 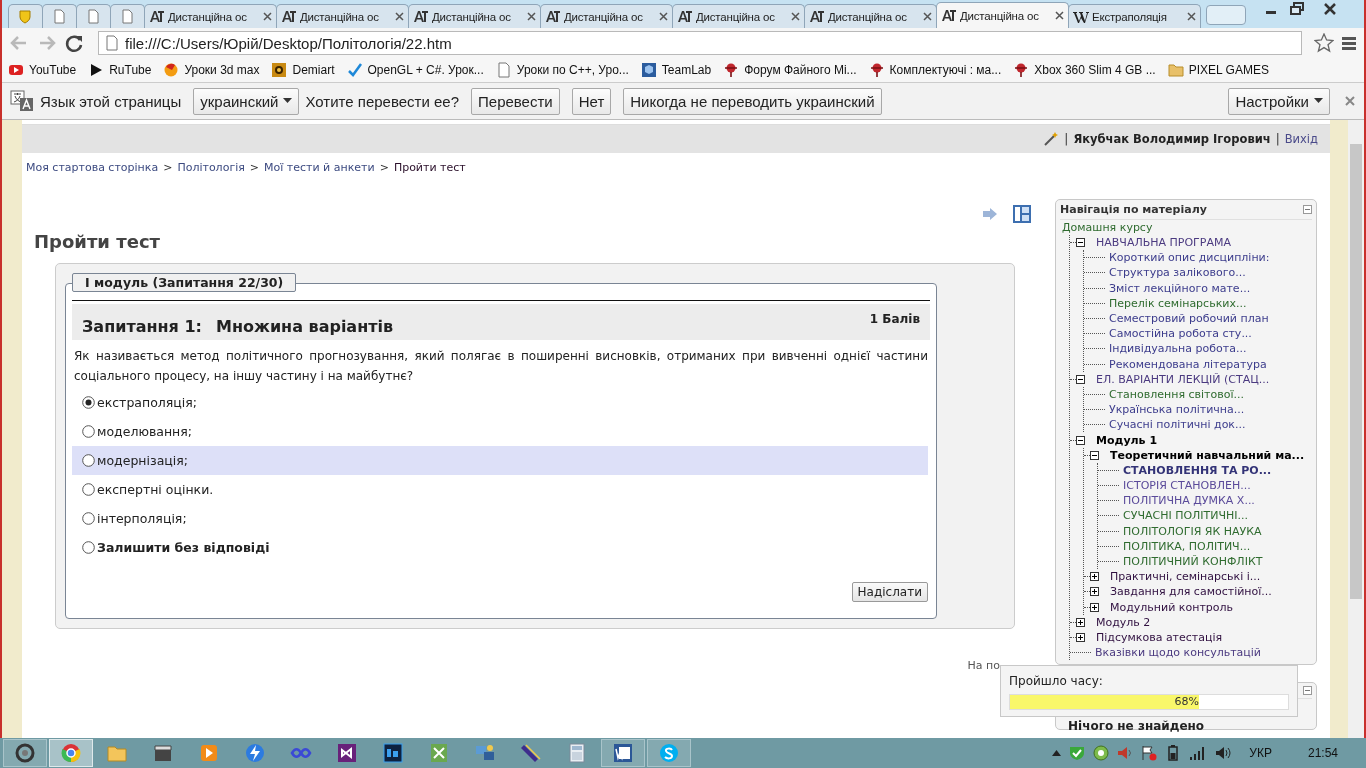 I want to click on answer-option: модернізація;, so click(x=142, y=460).